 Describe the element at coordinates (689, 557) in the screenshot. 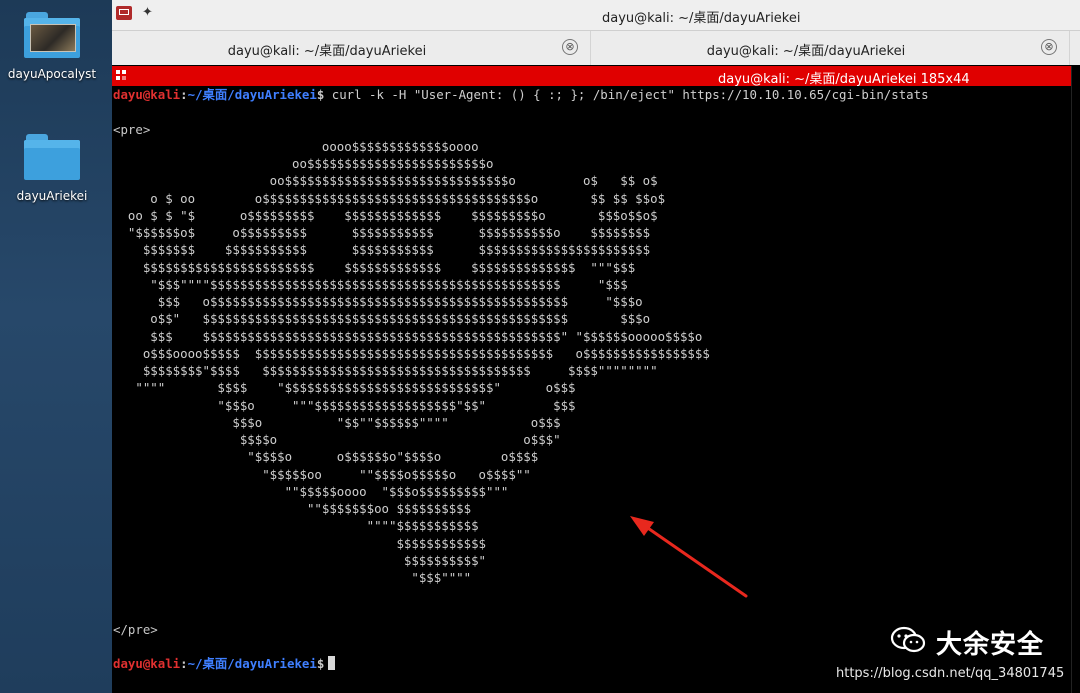

I see `annotation-arrow-icon` at that location.